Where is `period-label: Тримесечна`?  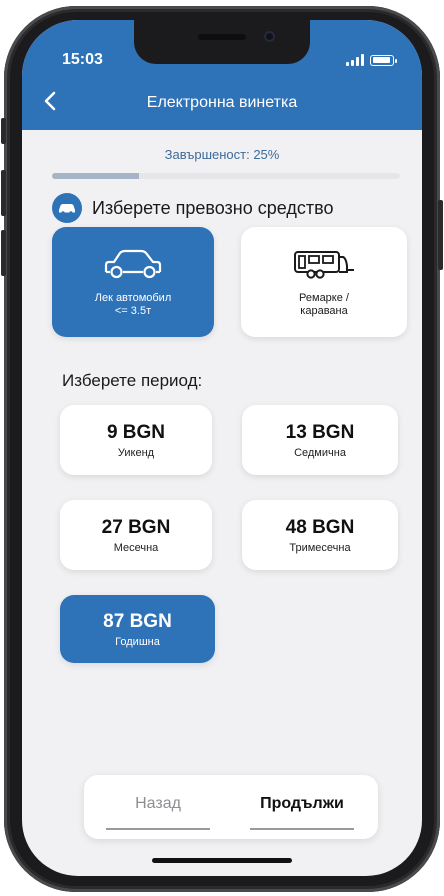 period-label: Тримесечна is located at coordinates (320, 547).